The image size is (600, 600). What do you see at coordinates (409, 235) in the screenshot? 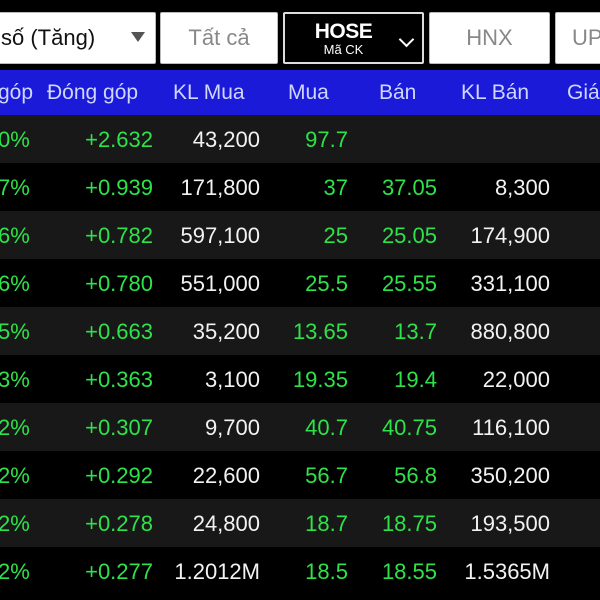
I see `cell-sell: 25.05` at bounding box center [409, 235].